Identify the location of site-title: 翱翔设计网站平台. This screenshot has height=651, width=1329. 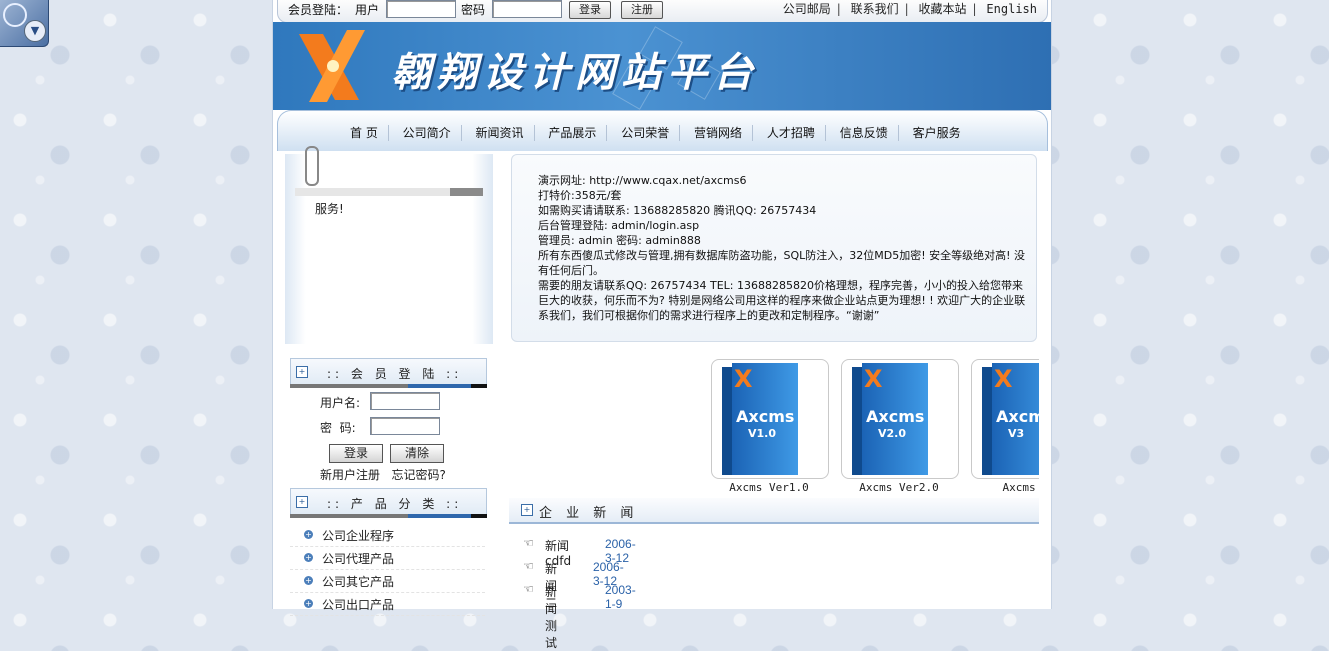
(575, 72).